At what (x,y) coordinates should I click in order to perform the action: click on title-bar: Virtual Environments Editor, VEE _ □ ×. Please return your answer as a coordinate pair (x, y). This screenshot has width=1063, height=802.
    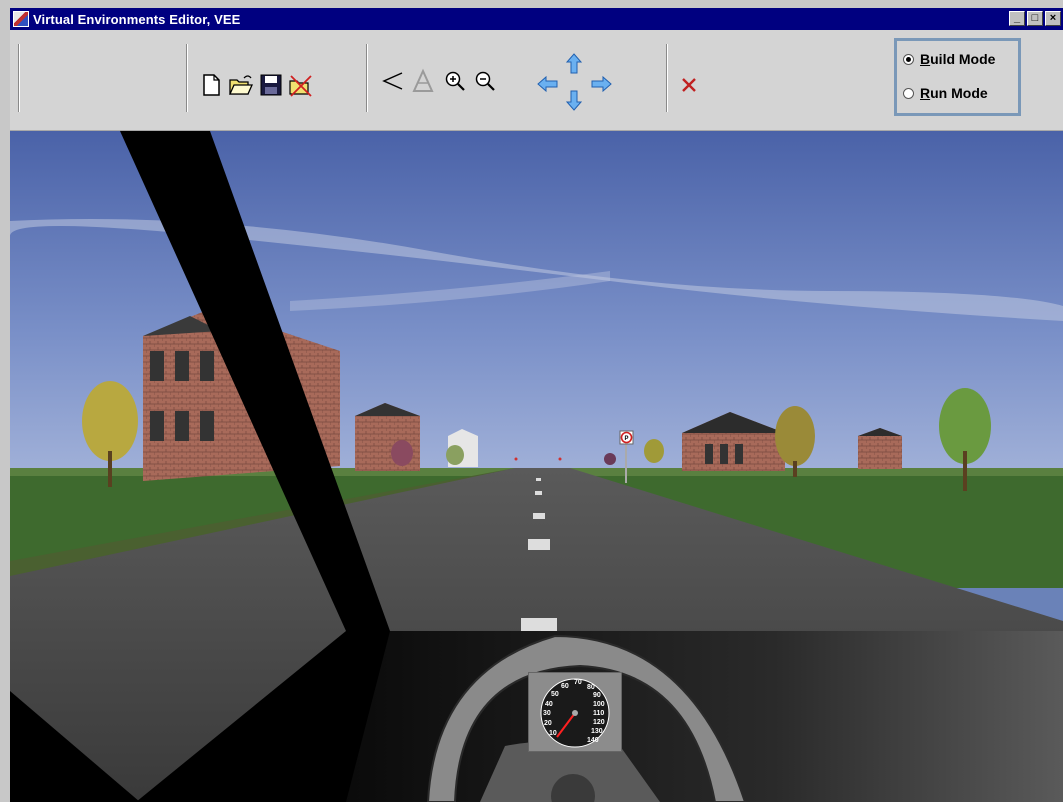
    Looking at the image, I should click on (536, 19).